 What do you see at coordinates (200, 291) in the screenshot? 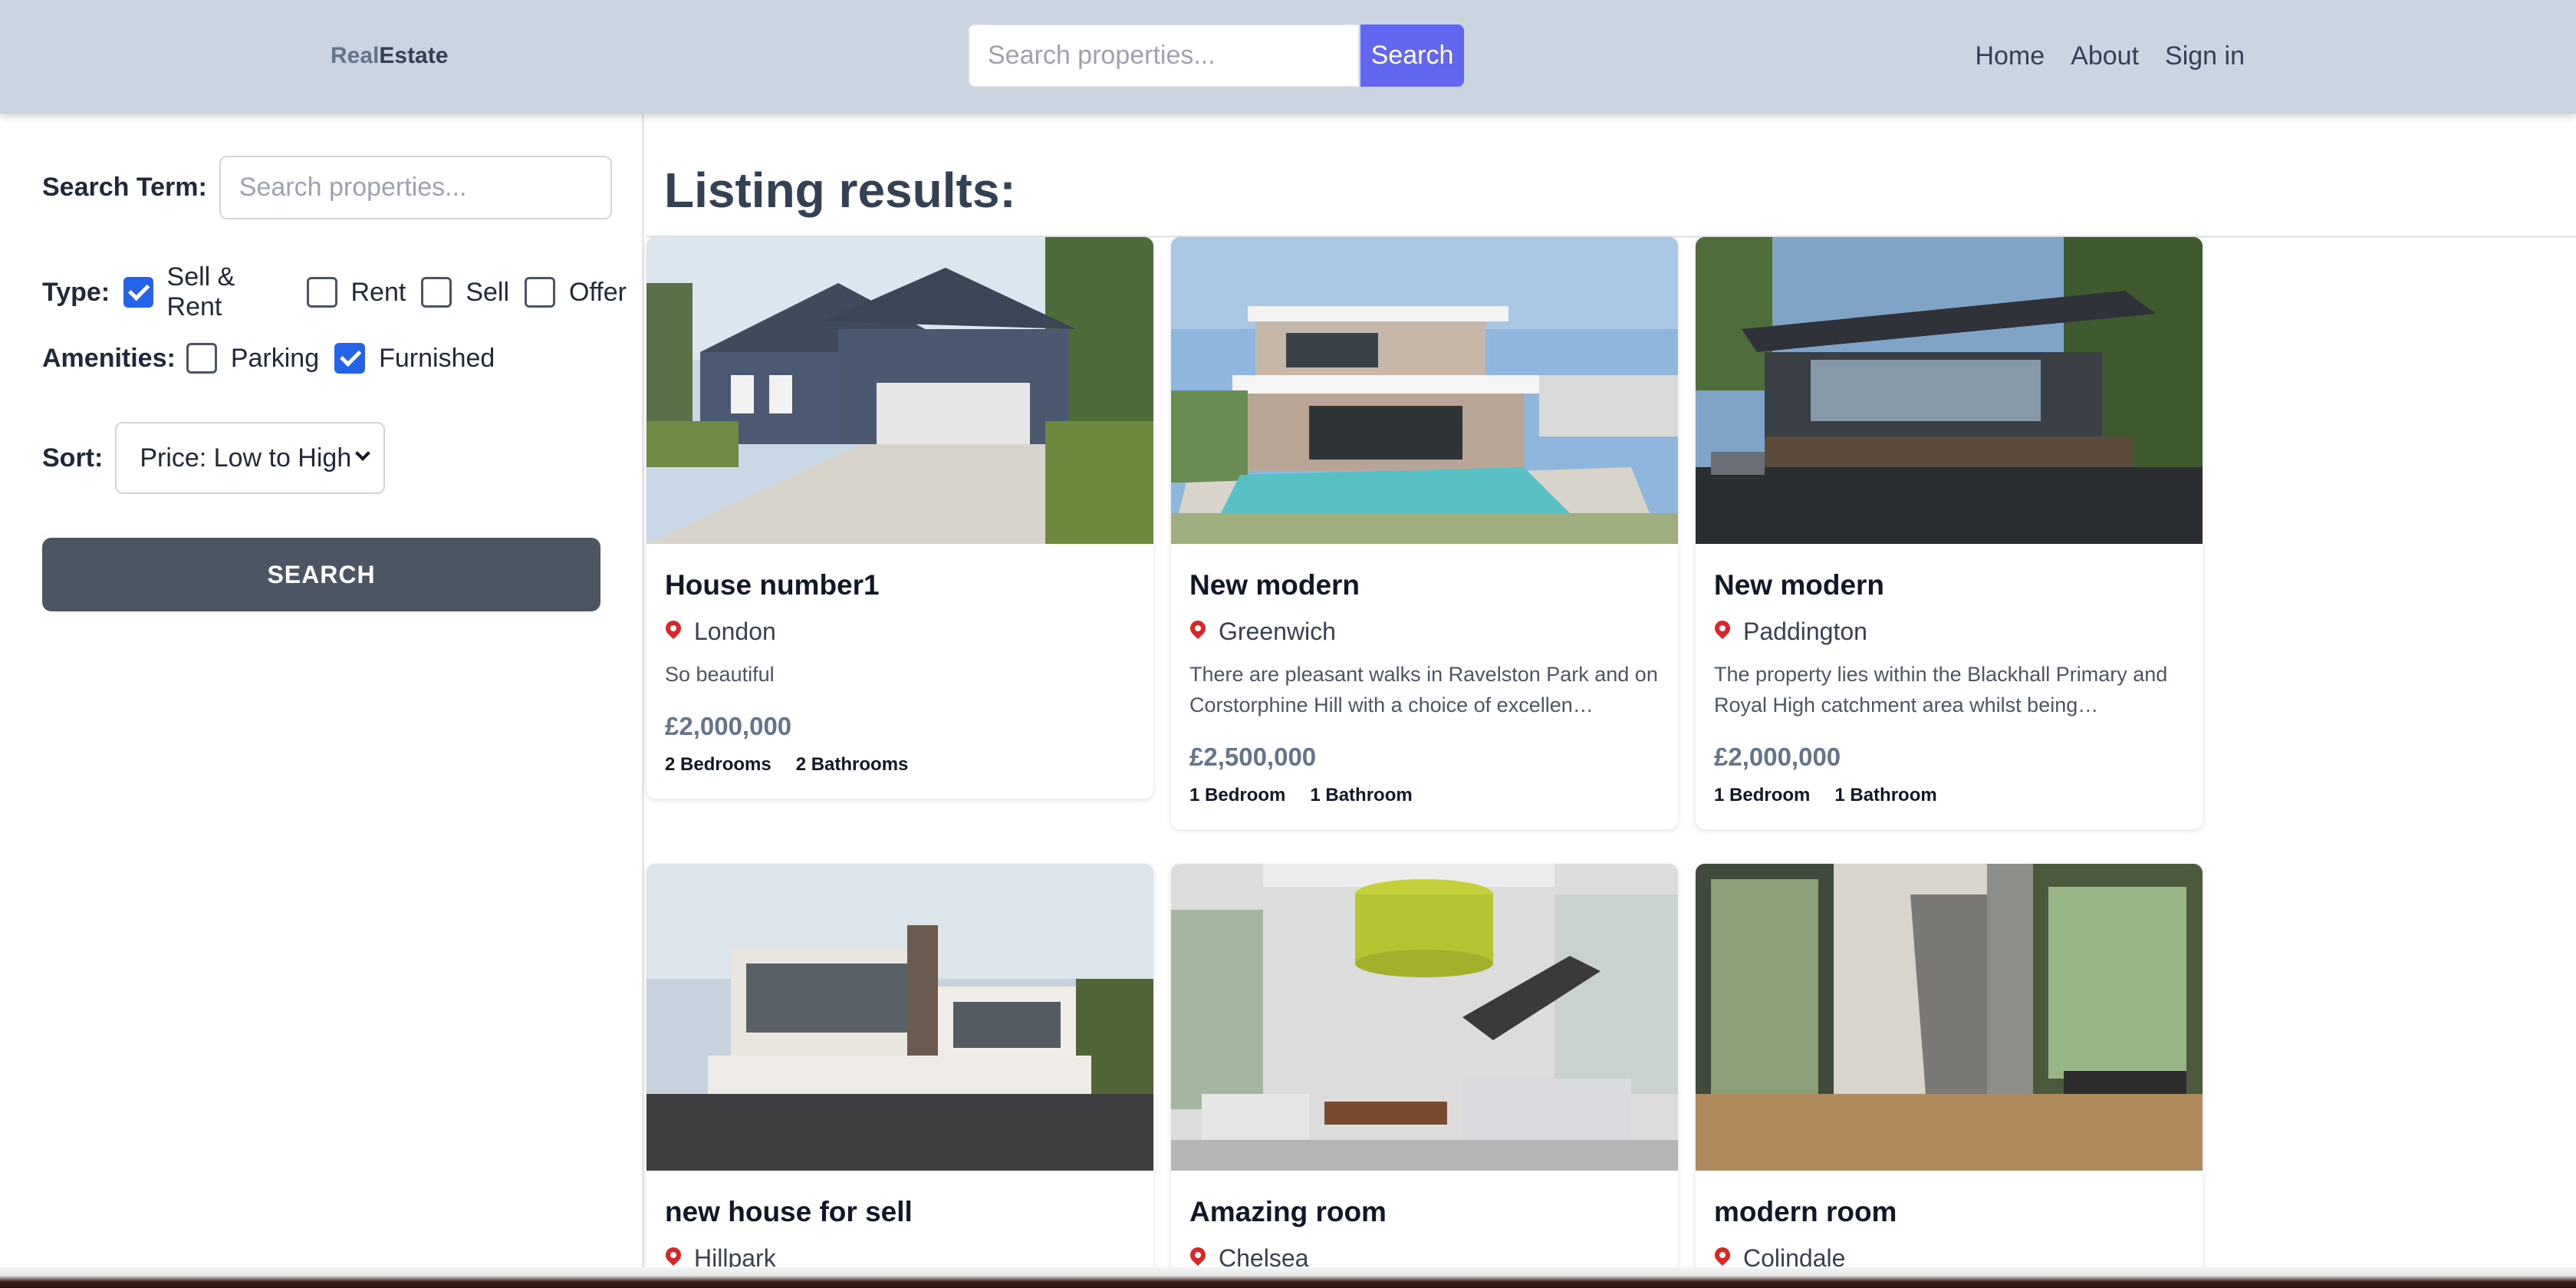
I see `type-sell-rent-label: Sell & Rent` at bounding box center [200, 291].